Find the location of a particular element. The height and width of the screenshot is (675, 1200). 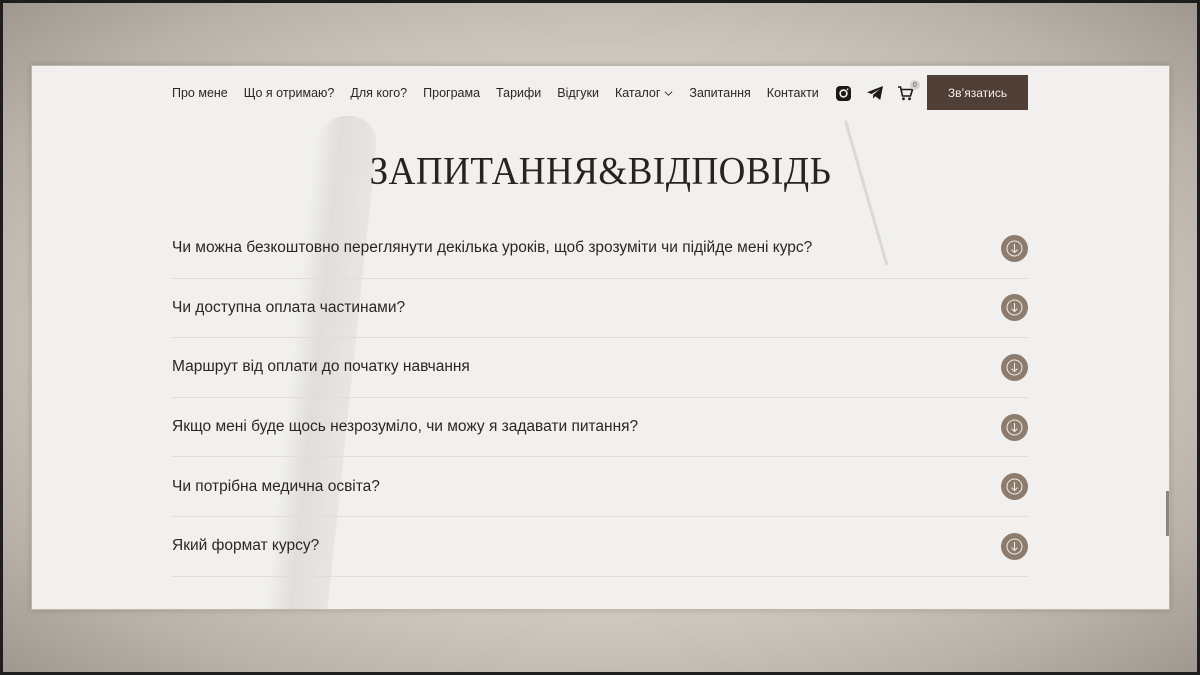

section-title: ЗАПИТАННЯ&ВІДПОВІДЬ is located at coordinates (600, 171).